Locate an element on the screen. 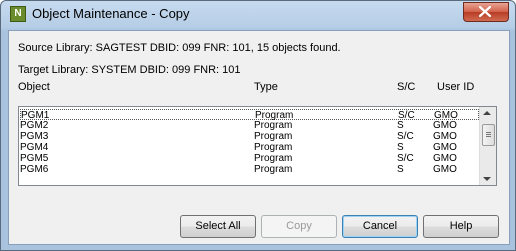 The height and width of the screenshot is (251, 516). object-name: PGM5 is located at coordinates (34, 158).